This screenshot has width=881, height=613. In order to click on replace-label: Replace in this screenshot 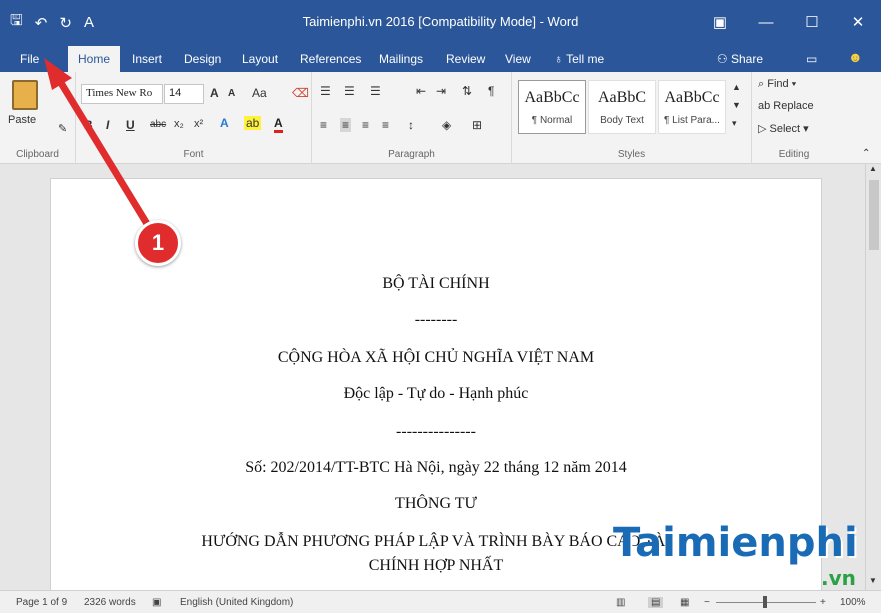, I will do `click(793, 106)`.